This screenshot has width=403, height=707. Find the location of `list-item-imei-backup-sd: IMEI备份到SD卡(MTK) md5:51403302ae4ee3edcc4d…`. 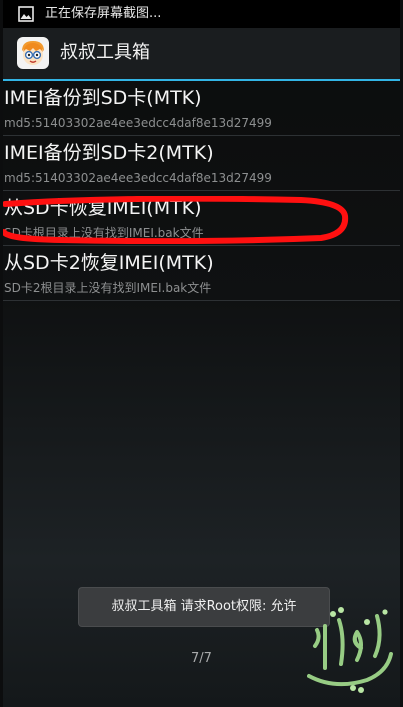

list-item-imei-backup-sd: IMEI备份到SD卡(MTK) md5:51403302ae4ee3edcc4d… is located at coordinates (201, 108).